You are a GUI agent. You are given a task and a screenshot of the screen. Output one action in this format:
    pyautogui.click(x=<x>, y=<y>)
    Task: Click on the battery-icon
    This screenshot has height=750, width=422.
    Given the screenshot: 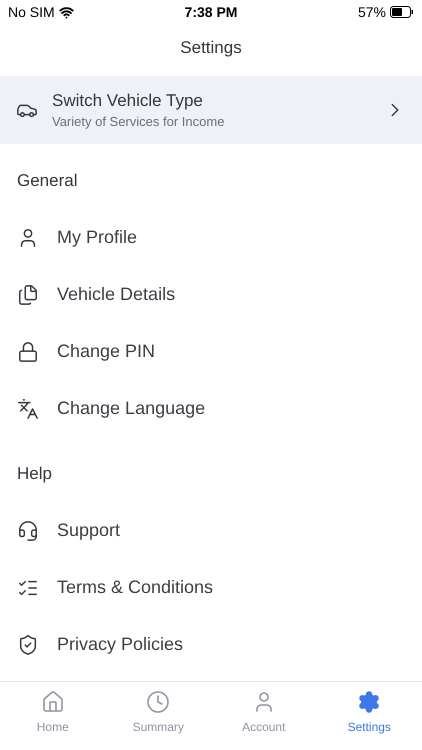 What is the action you would take?
    pyautogui.click(x=402, y=12)
    